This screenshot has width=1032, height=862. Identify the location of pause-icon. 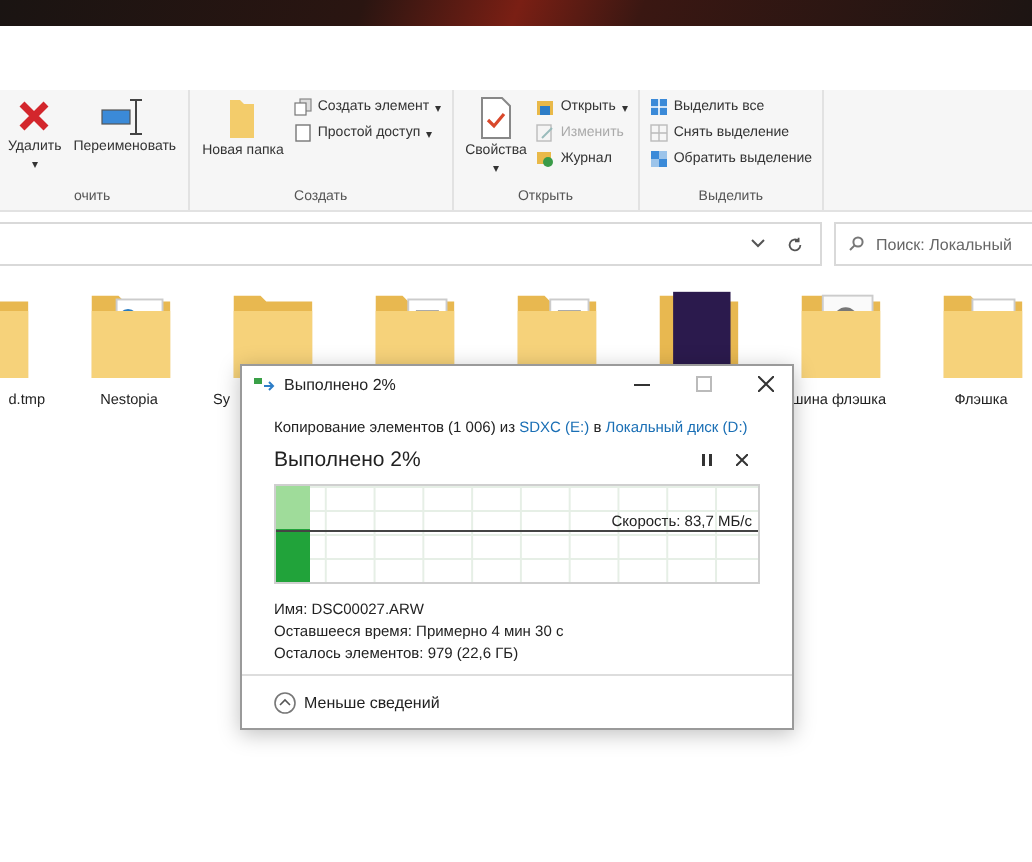
(706, 460).